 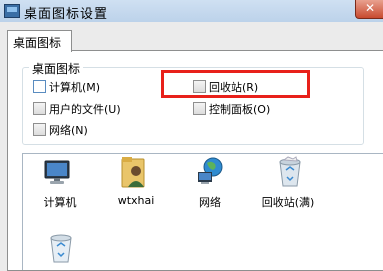 What do you see at coordinates (136, 200) in the screenshot?
I see `icon-label-user: wtxhai` at bounding box center [136, 200].